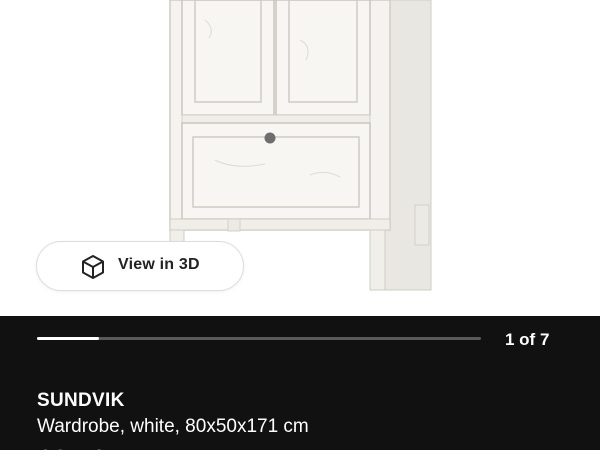 Image resolution: width=600 pixels, height=476 pixels. I want to click on view-in-3d-button: View in 3D, so click(140, 266).